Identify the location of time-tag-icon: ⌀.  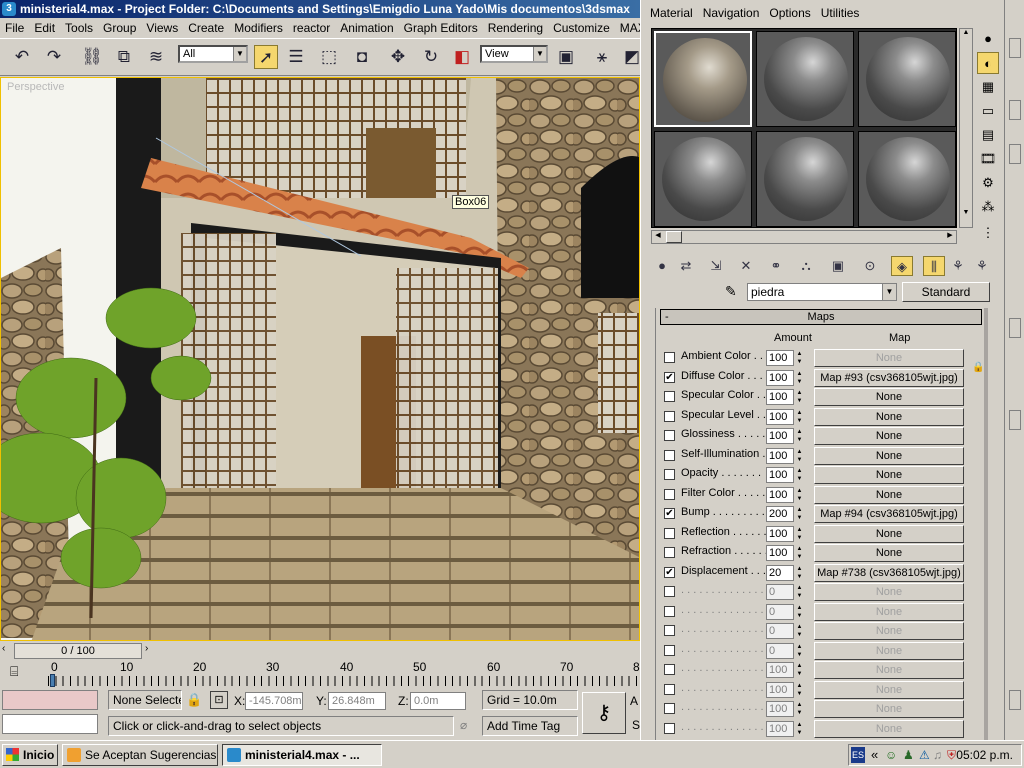
(463, 725).